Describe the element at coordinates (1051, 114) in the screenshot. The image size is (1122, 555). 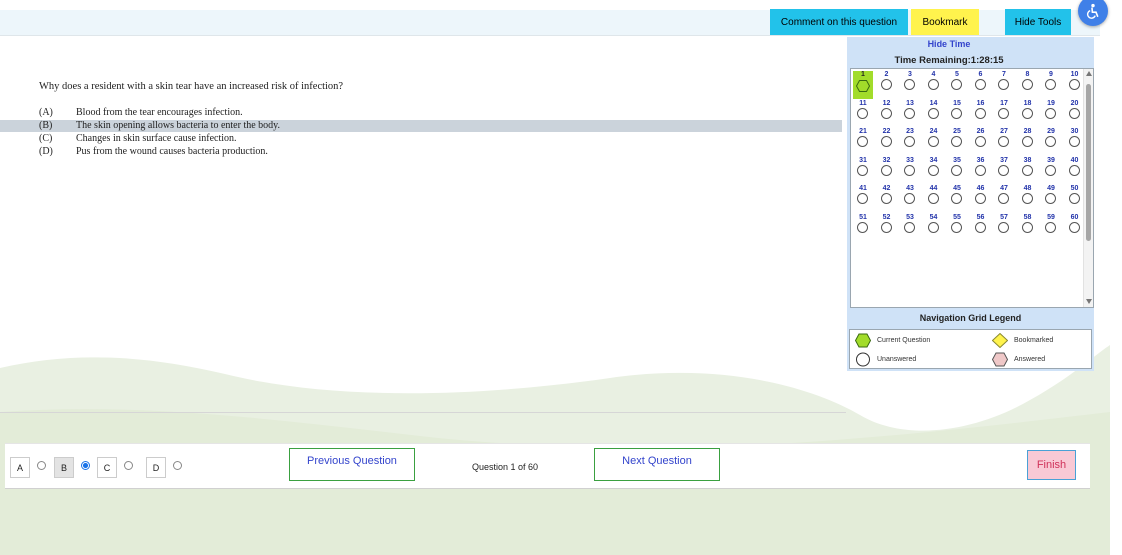
I see `grid-cell: 19` at that location.